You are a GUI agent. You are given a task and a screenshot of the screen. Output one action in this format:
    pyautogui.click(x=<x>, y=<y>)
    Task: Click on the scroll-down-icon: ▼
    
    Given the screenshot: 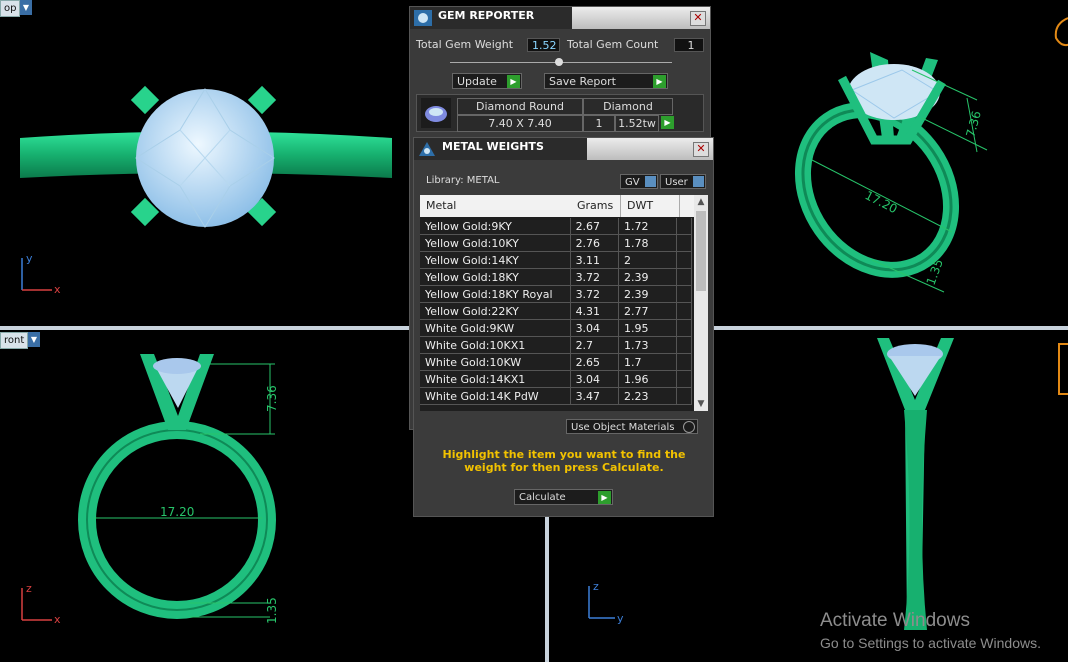 What is the action you would take?
    pyautogui.click(x=701, y=404)
    